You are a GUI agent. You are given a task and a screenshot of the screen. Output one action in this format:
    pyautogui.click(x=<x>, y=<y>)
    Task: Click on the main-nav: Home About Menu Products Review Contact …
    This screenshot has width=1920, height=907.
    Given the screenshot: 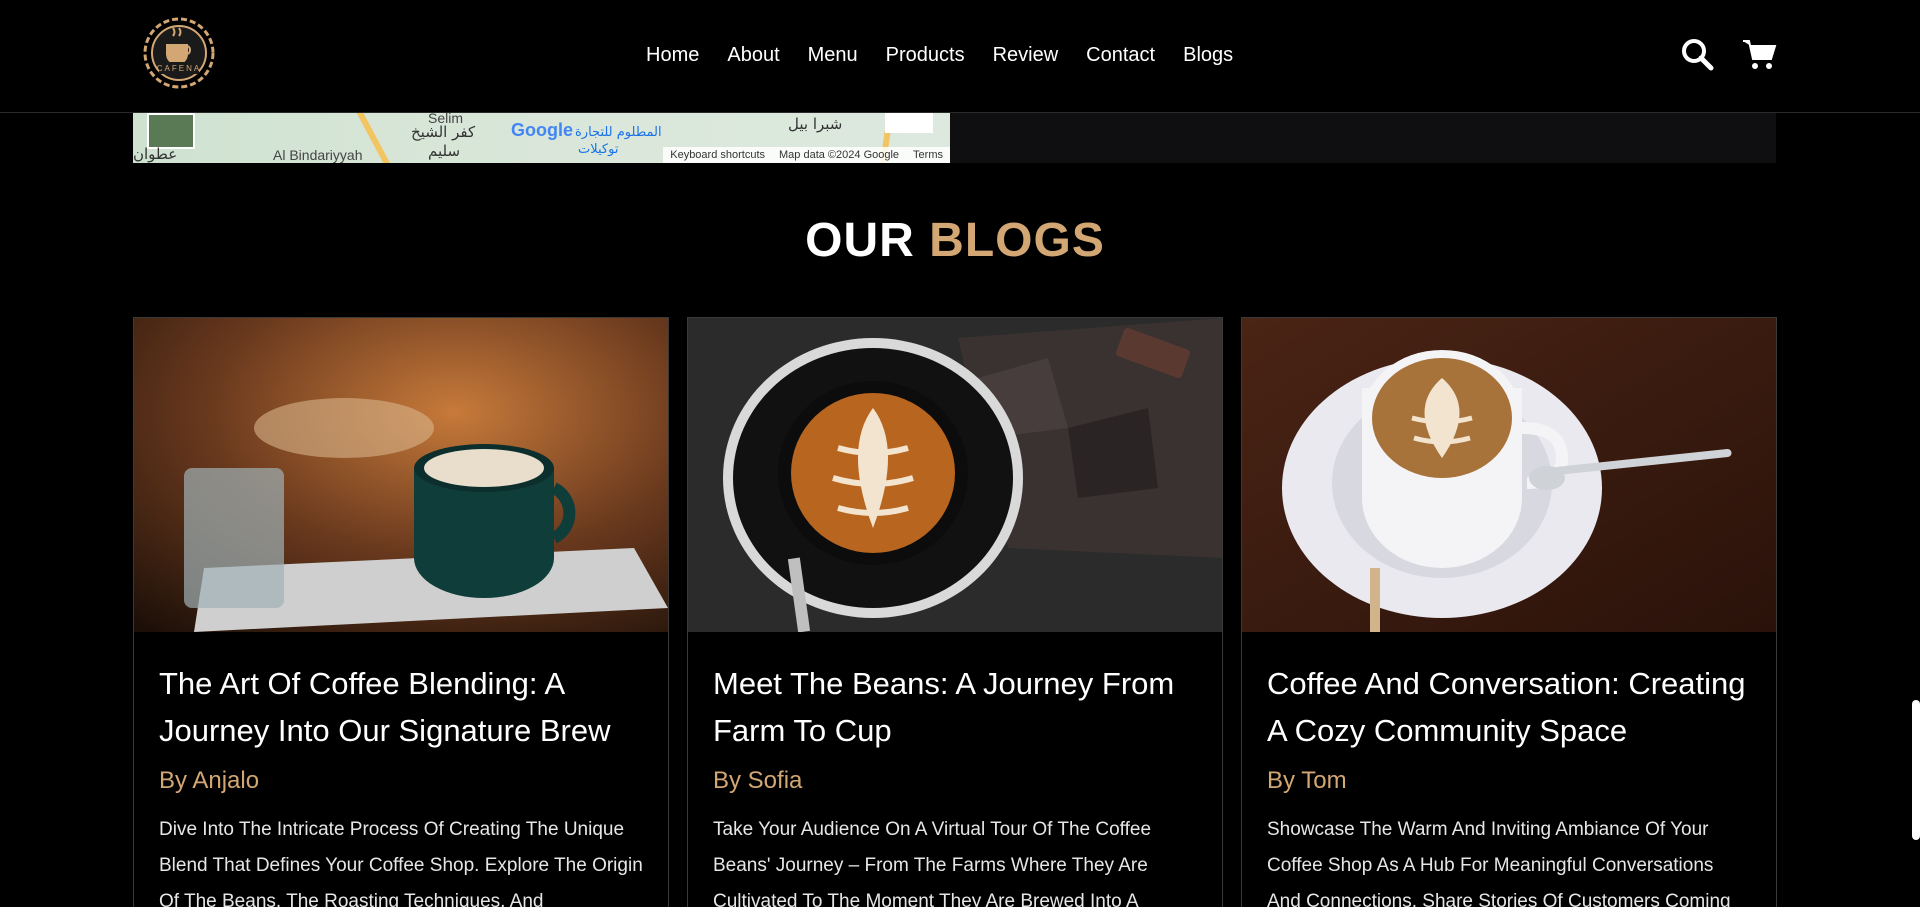 What is the action you would take?
    pyautogui.click(x=953, y=55)
    